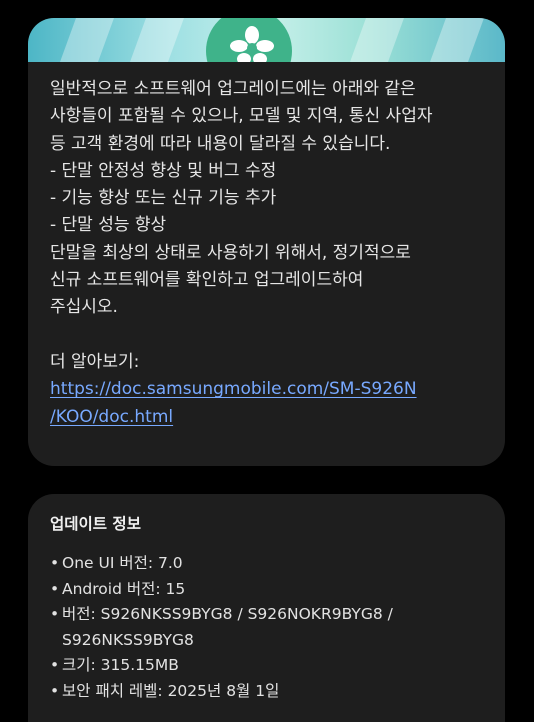 This screenshot has height=722, width=534. What do you see at coordinates (266, 417) in the screenshot?
I see `release-notes-link-continued: /KOO/doc.html` at bounding box center [266, 417].